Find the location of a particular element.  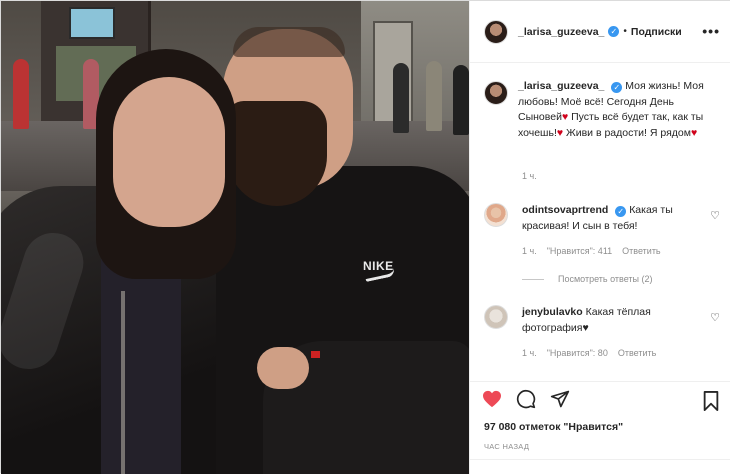

following-button: Подписки is located at coordinates (656, 32).